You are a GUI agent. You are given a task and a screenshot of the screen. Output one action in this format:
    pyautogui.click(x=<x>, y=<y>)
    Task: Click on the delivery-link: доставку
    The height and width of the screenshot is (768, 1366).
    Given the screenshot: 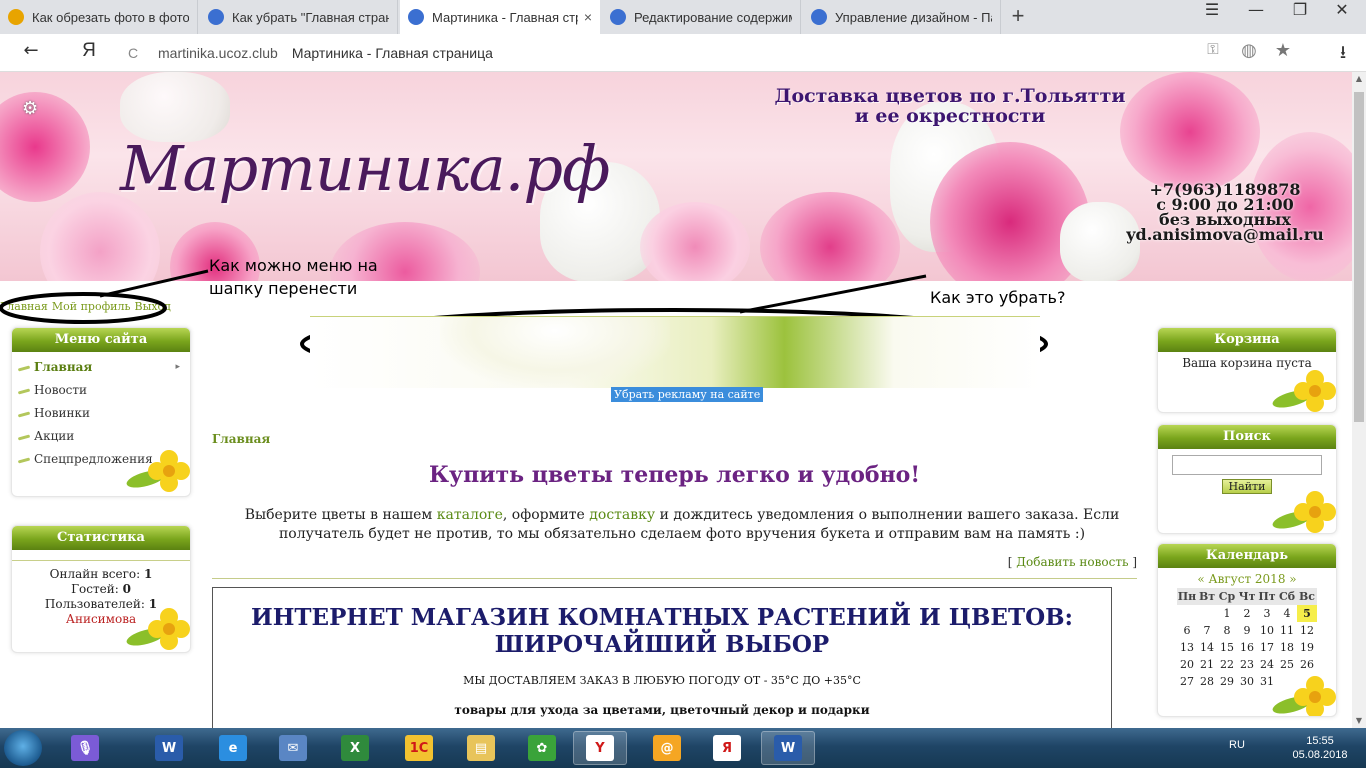 What is the action you would take?
    pyautogui.click(x=622, y=515)
    